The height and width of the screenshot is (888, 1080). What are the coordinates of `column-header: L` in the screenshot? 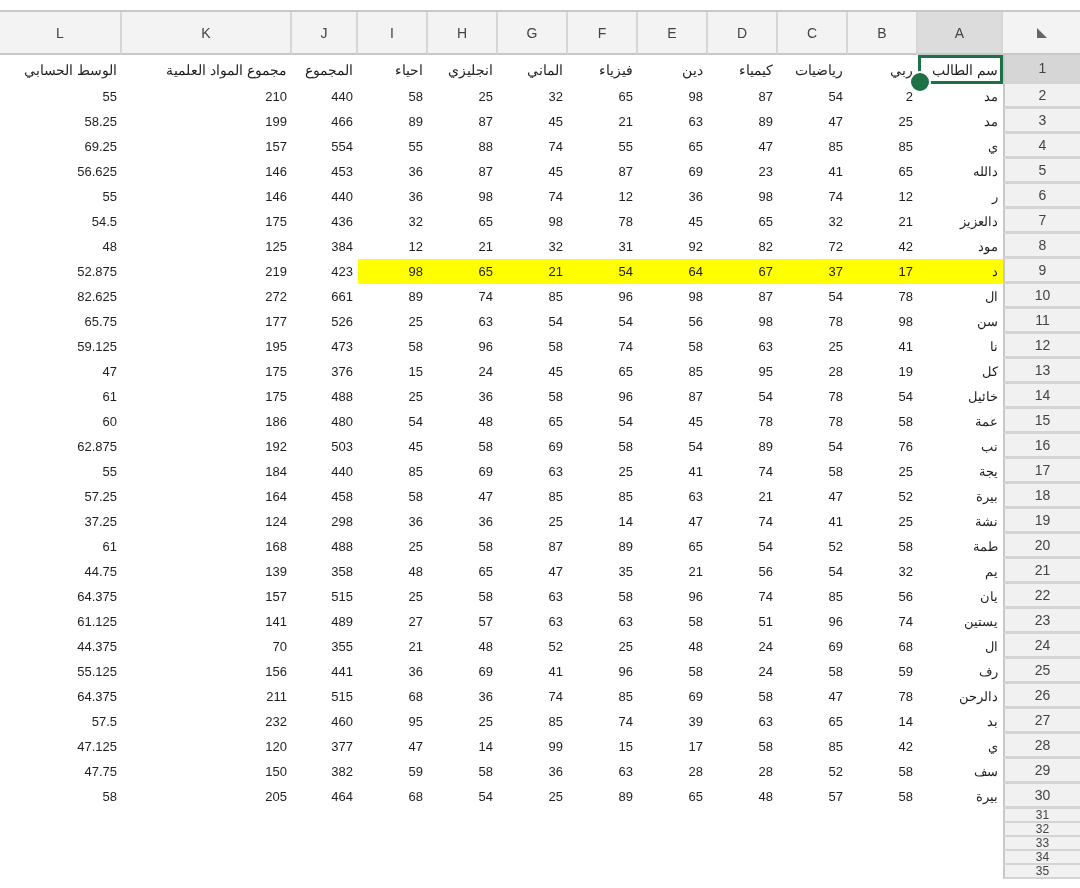 It's located at (61, 33).